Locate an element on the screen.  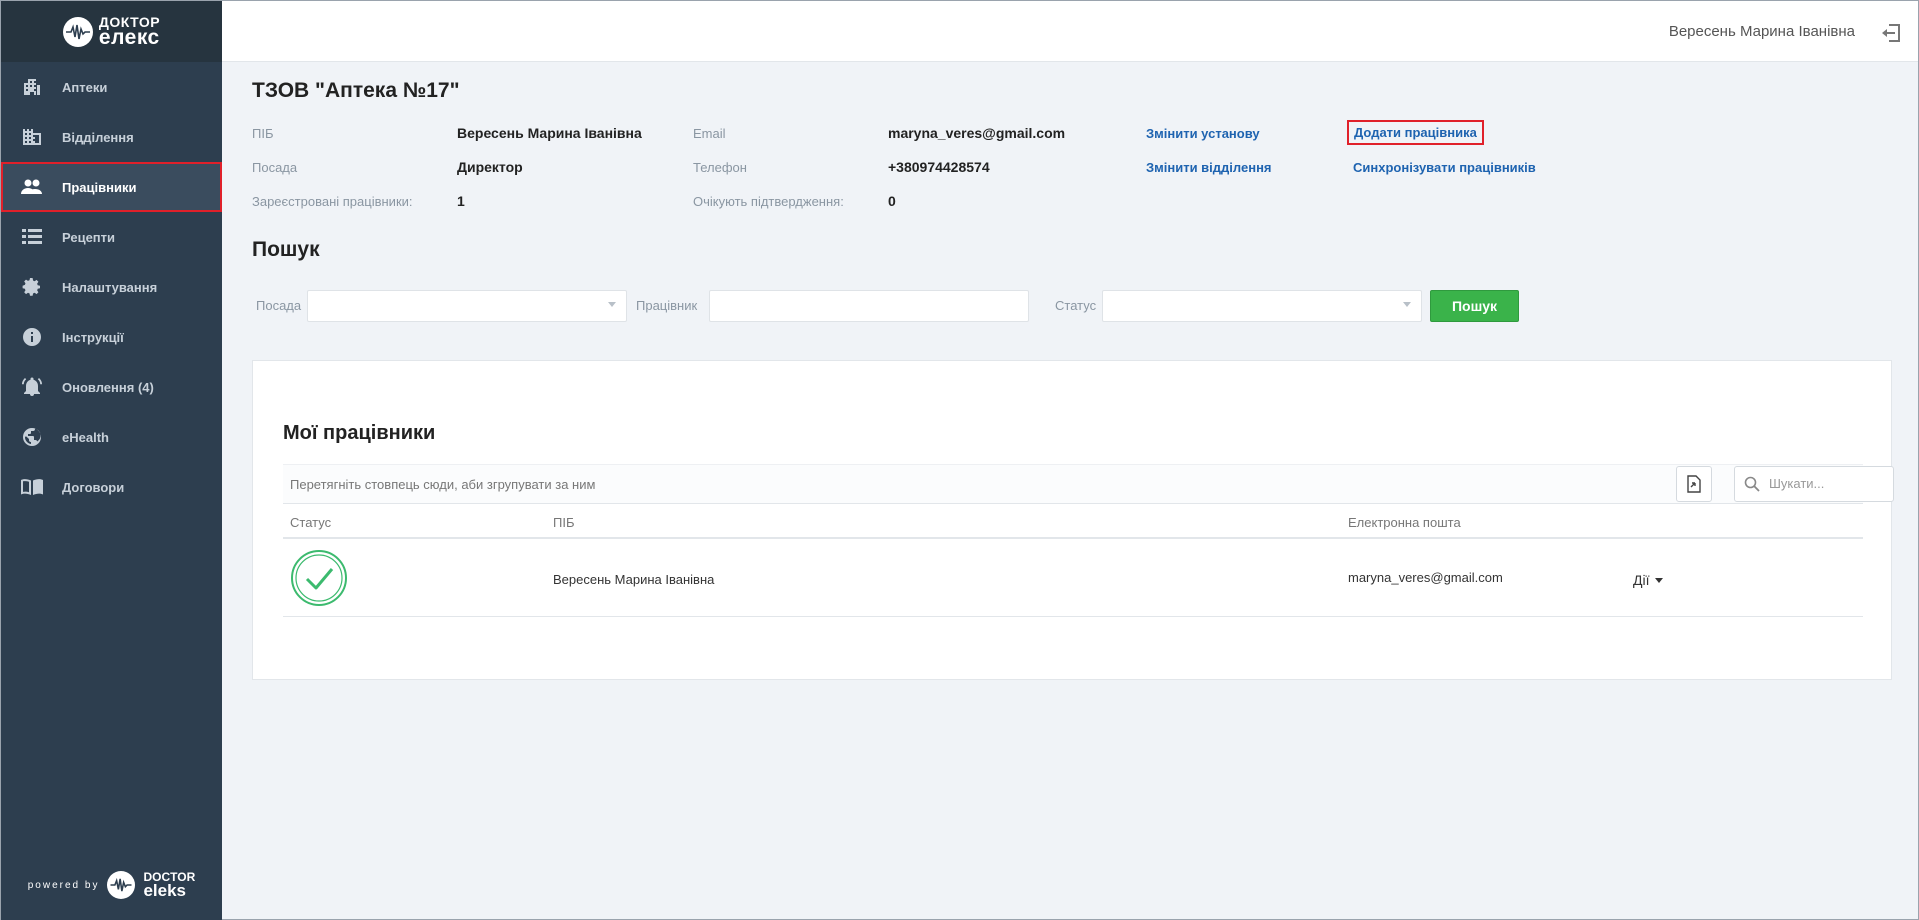
phone-label: Телефон is located at coordinates (720, 167).